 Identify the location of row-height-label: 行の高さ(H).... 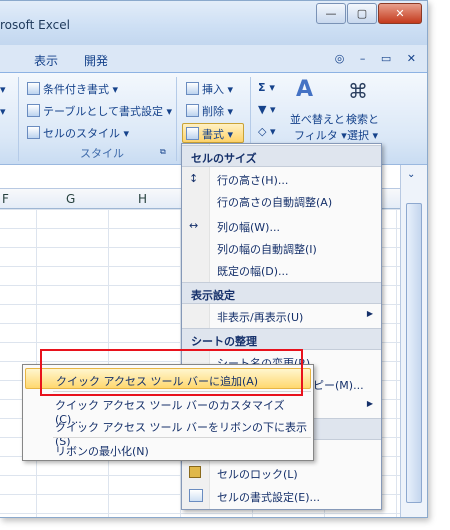
(253, 180).